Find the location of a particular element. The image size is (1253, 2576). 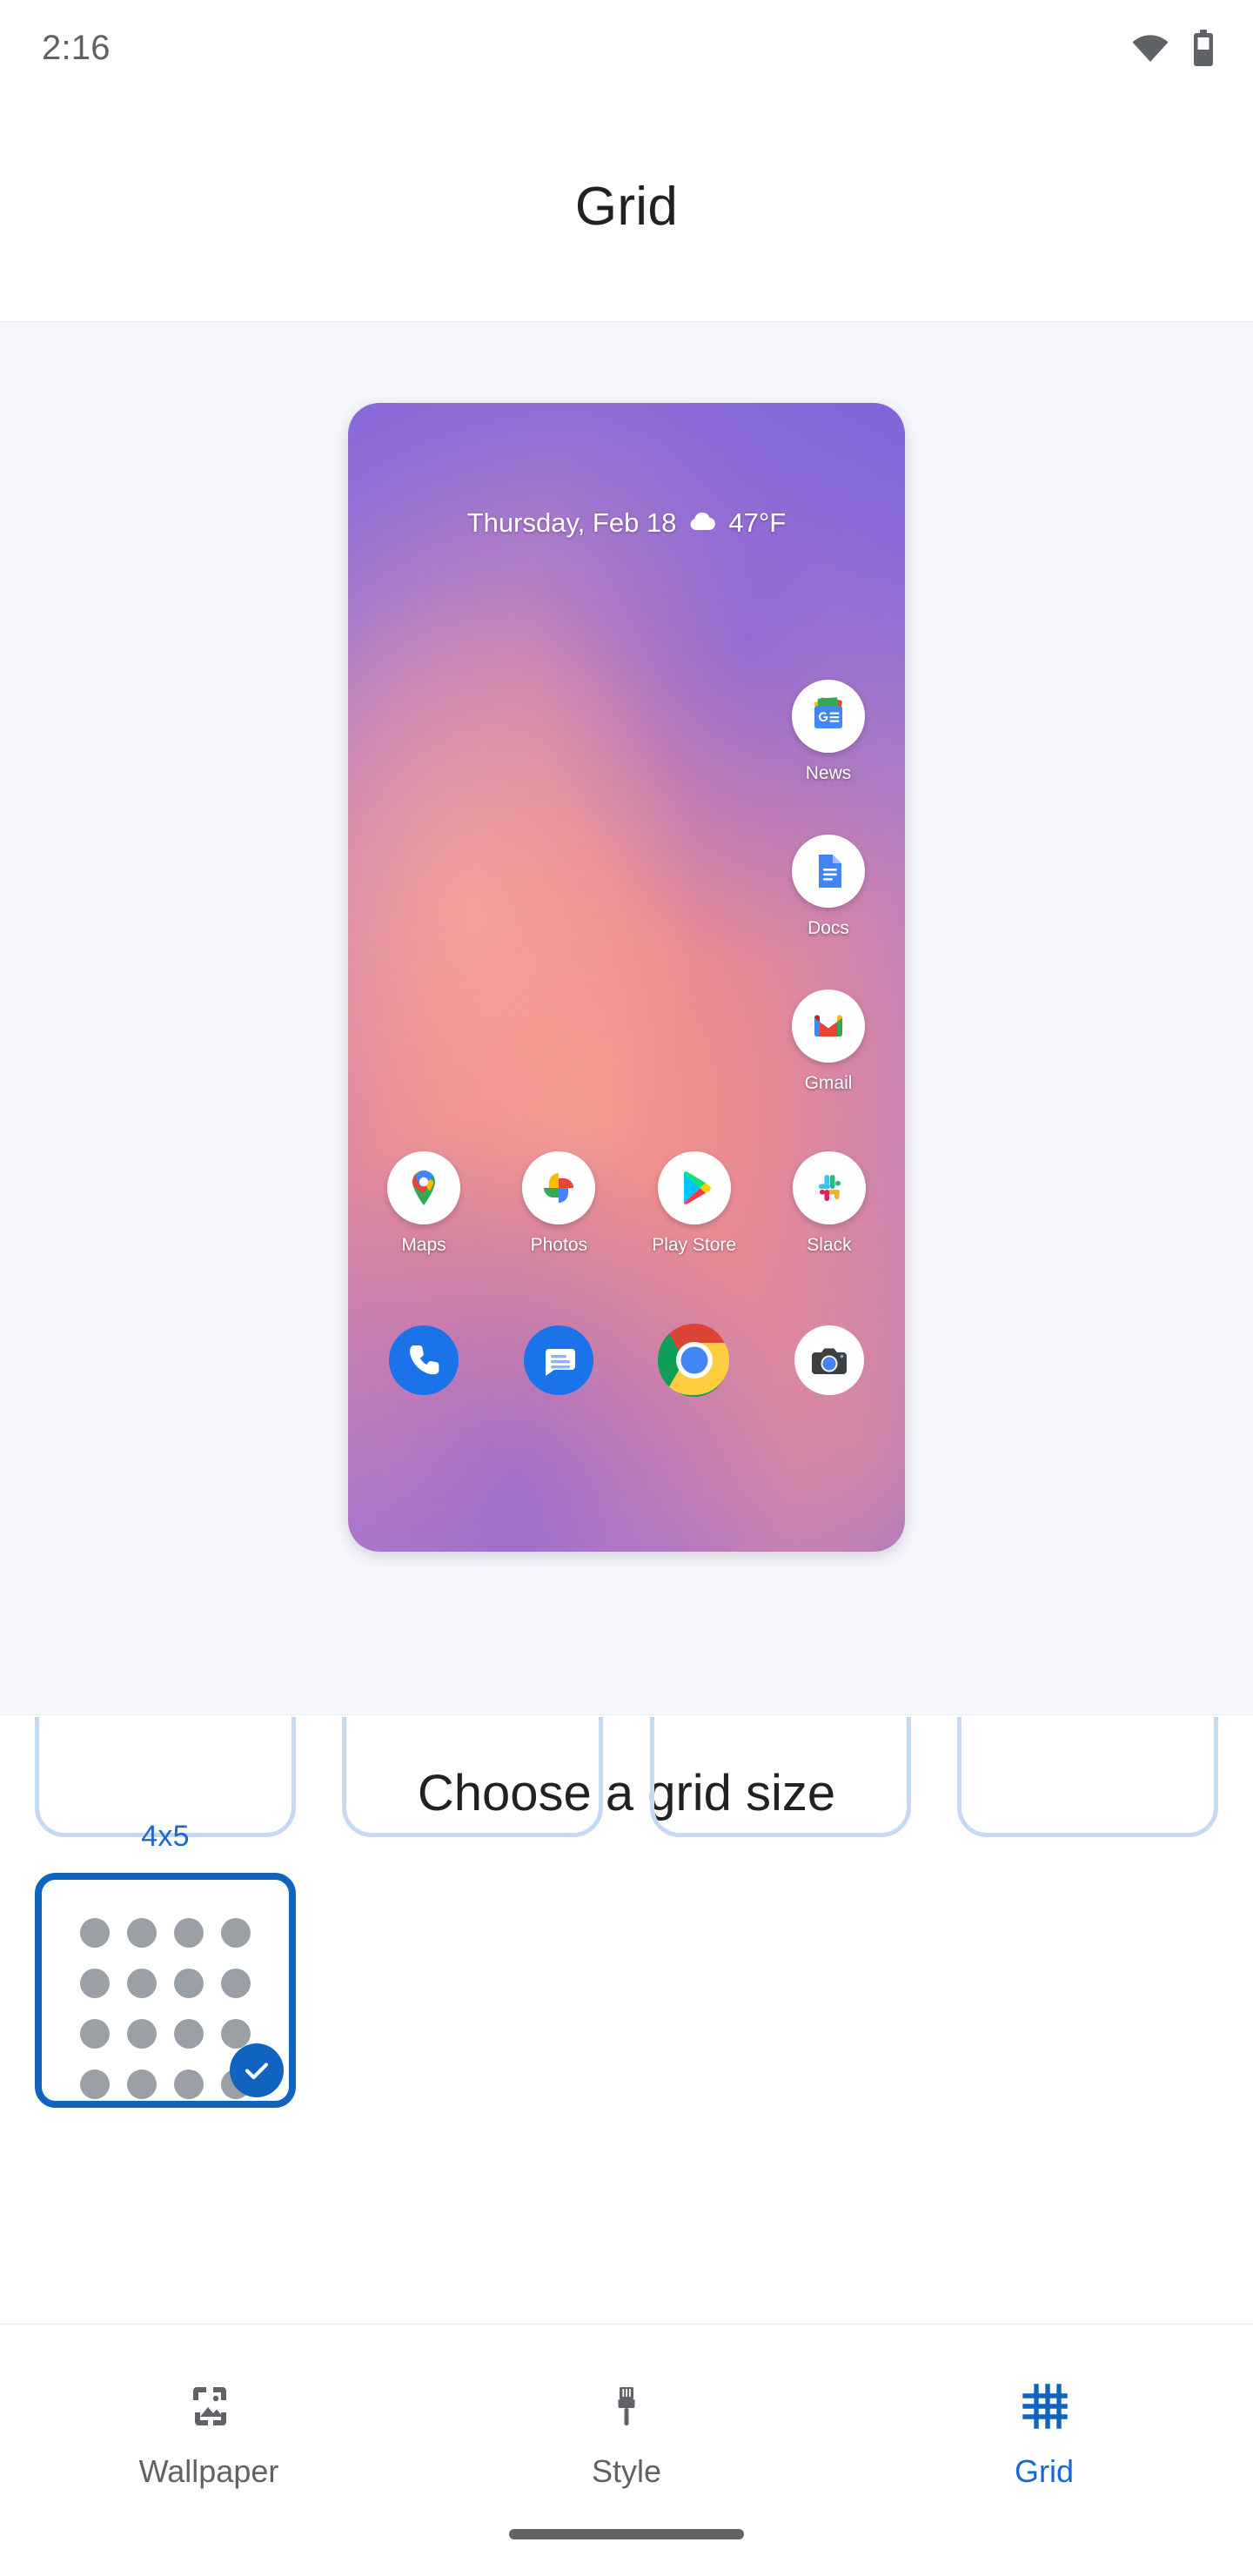

app-tile: Play Store is located at coordinates (694, 1203).